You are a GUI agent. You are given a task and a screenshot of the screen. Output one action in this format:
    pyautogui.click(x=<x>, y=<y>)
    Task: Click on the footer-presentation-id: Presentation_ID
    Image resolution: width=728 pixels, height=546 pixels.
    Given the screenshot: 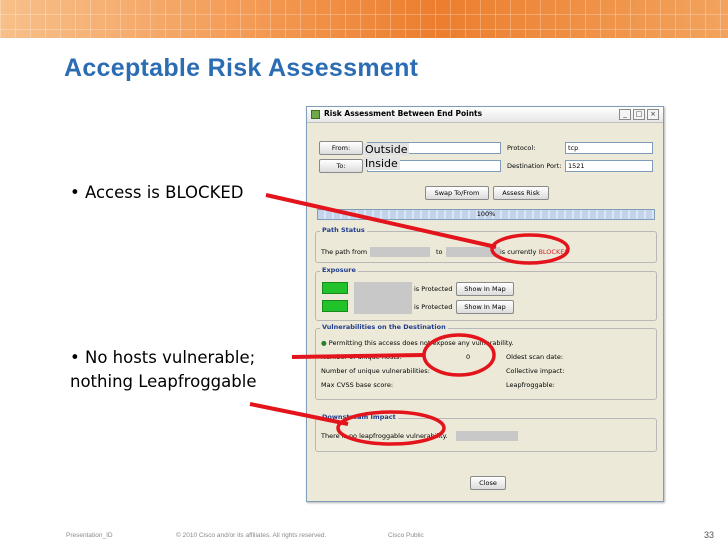 What is the action you would take?
    pyautogui.click(x=89, y=535)
    